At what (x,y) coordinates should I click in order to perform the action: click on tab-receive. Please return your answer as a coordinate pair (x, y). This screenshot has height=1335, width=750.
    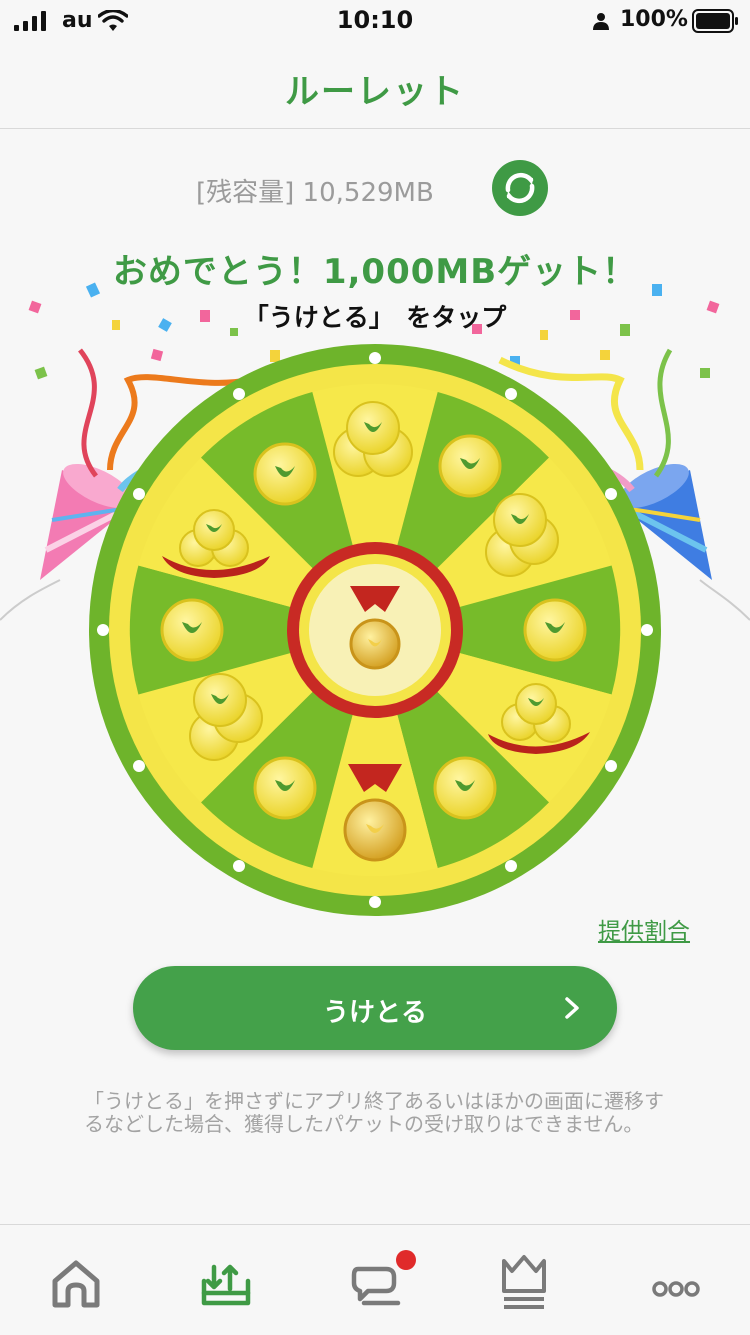
    Looking at the image, I should click on (226, 1283).